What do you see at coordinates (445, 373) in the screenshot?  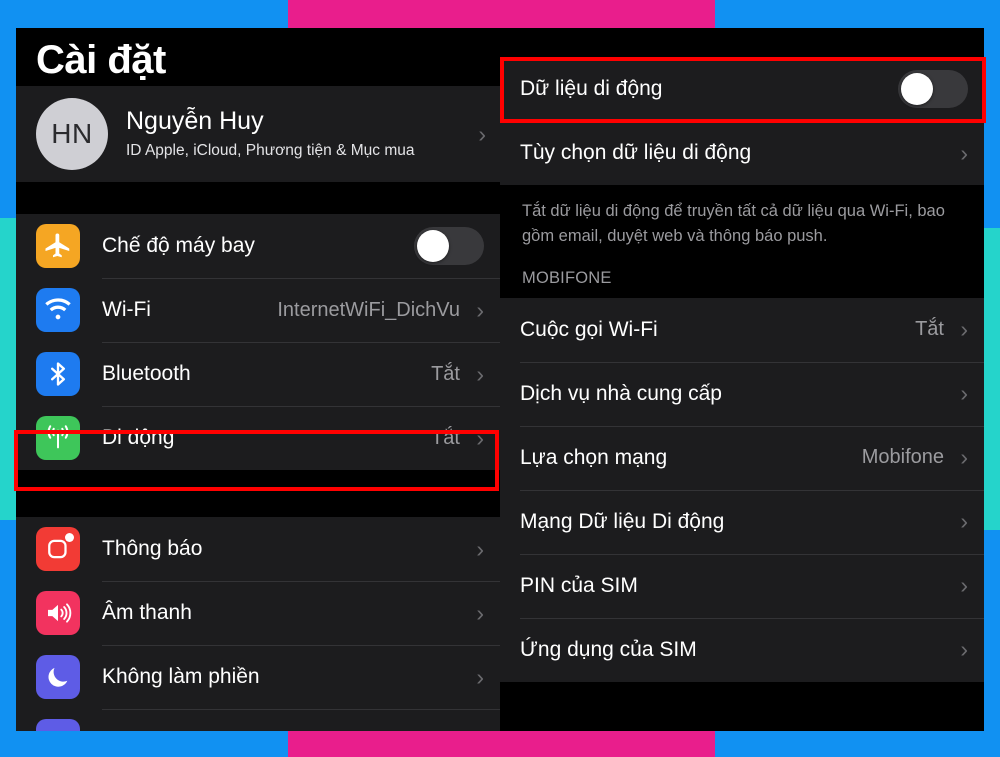 I see `bluetooth-state-value: Tắt` at bounding box center [445, 373].